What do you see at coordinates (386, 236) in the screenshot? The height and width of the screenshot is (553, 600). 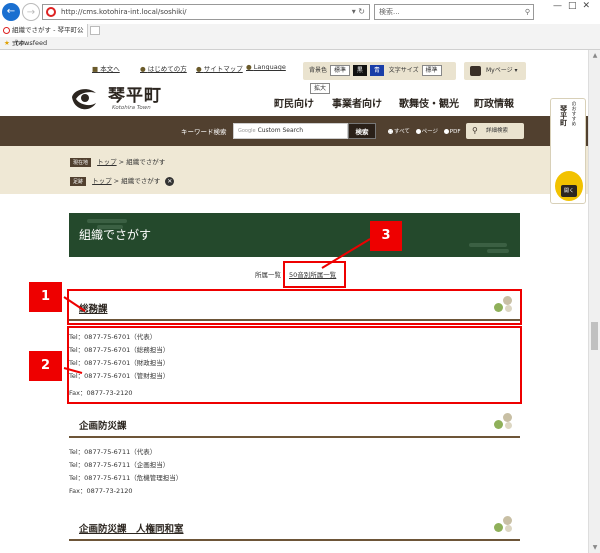 I see `annotation-badge-3: 3` at bounding box center [386, 236].